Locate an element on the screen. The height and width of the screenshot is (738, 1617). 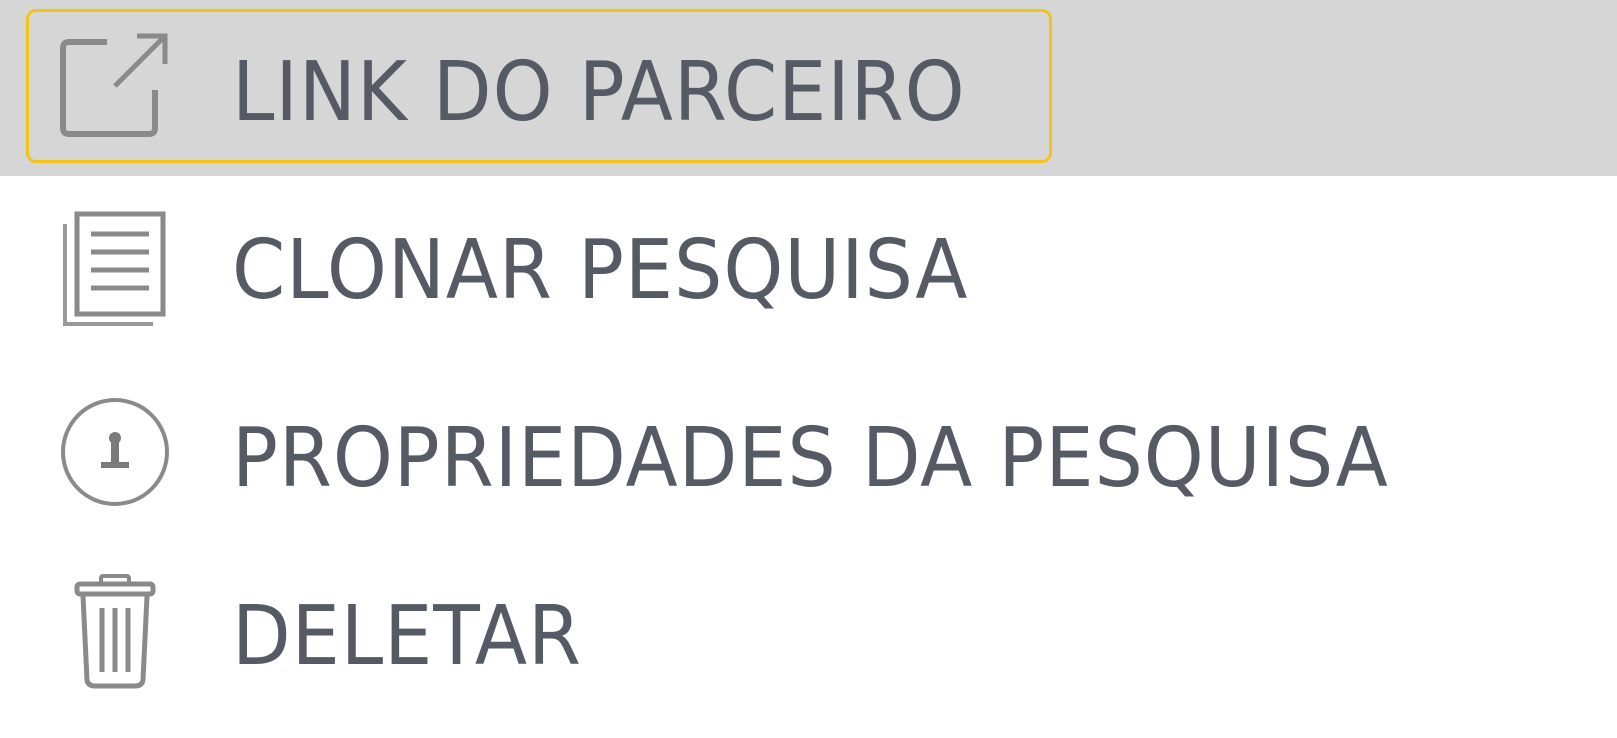
menu-item-label: CLONAR PESQUISA is located at coordinates (600, 270).